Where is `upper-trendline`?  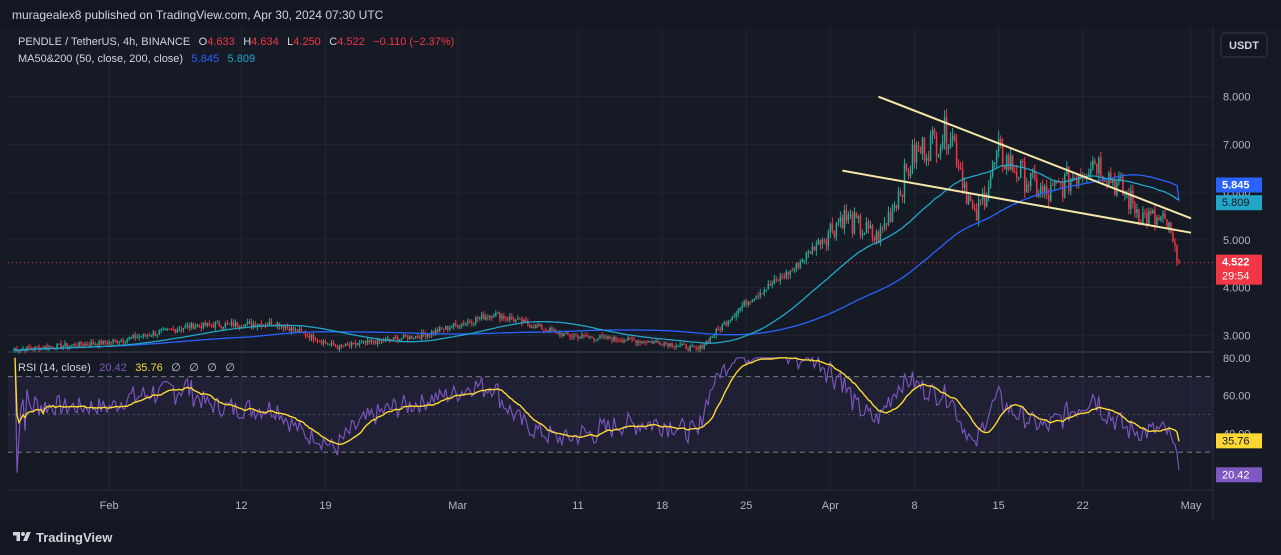
upper-trendline is located at coordinates (1035, 157).